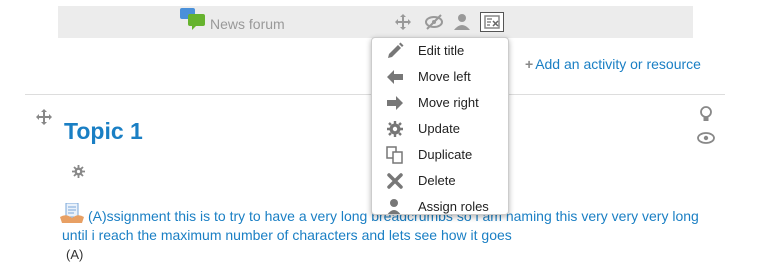  I want to click on edit-menu-icon, so click(492, 24).